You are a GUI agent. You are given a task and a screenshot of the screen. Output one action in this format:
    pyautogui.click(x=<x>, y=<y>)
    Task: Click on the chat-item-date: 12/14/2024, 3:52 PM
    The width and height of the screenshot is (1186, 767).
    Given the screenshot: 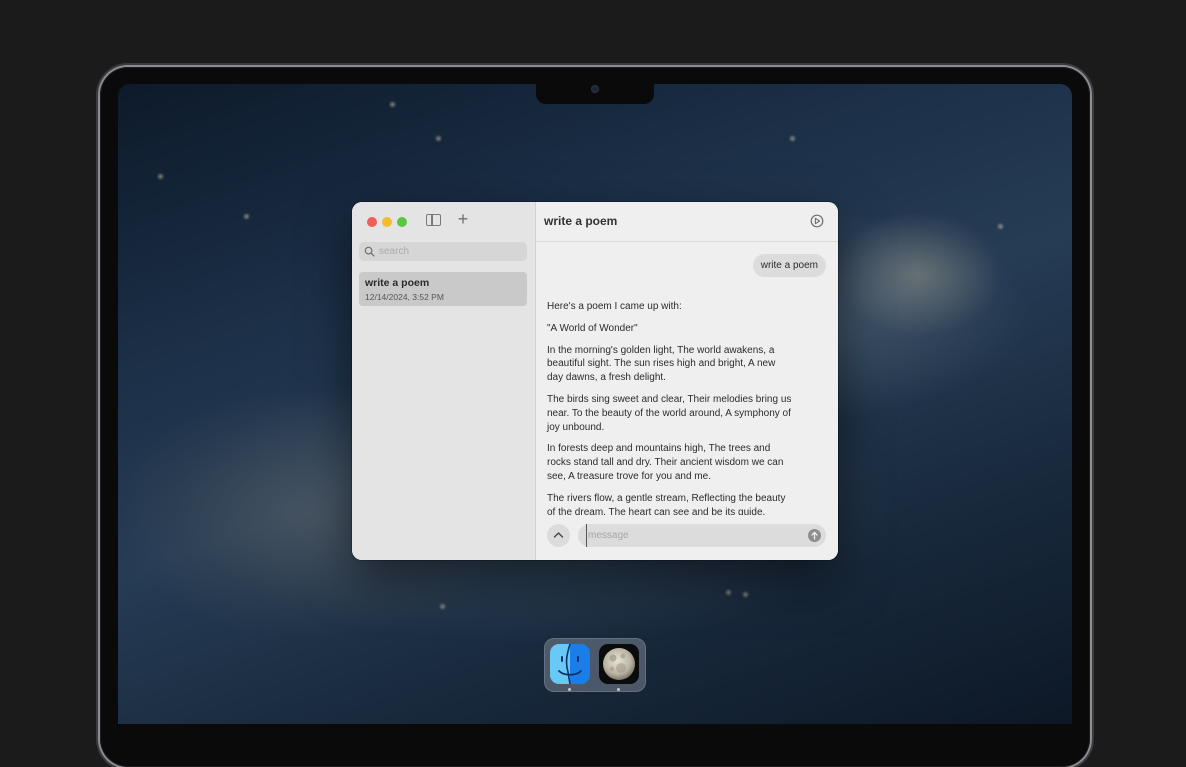 What is the action you would take?
    pyautogui.click(x=404, y=297)
    